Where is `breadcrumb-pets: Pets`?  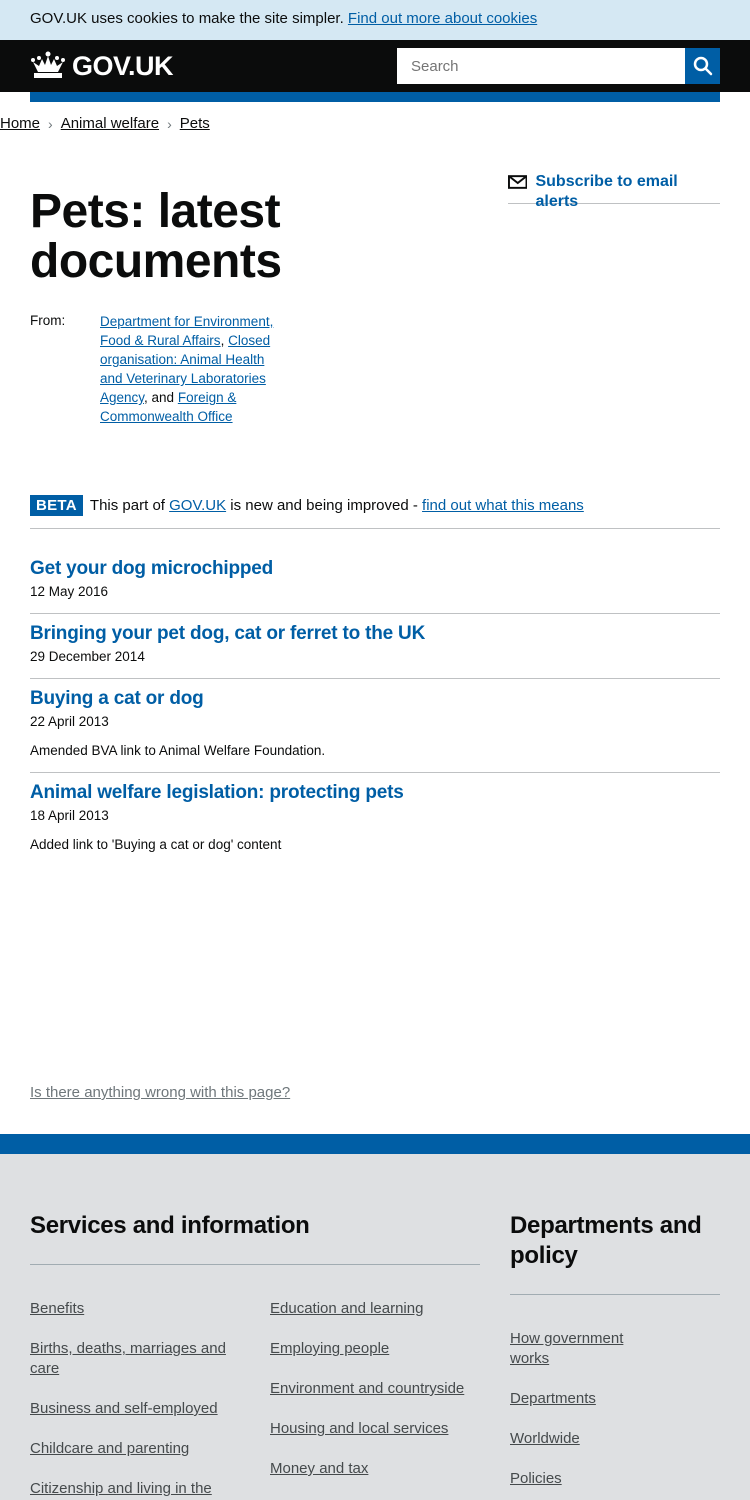 breadcrumb-pets: Pets is located at coordinates (195, 124).